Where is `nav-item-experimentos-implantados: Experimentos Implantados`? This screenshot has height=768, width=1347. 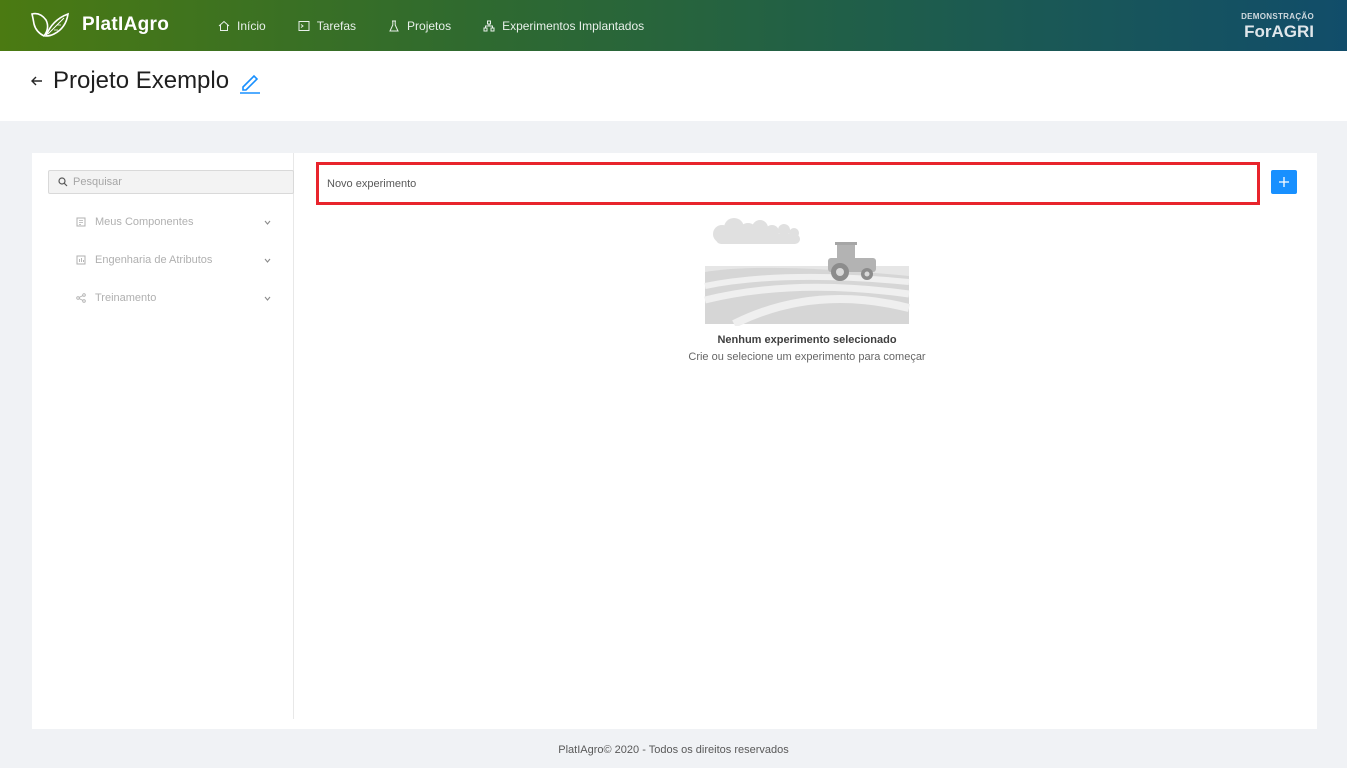 nav-item-experimentos-implantados: Experimentos Implantados is located at coordinates (563, 26).